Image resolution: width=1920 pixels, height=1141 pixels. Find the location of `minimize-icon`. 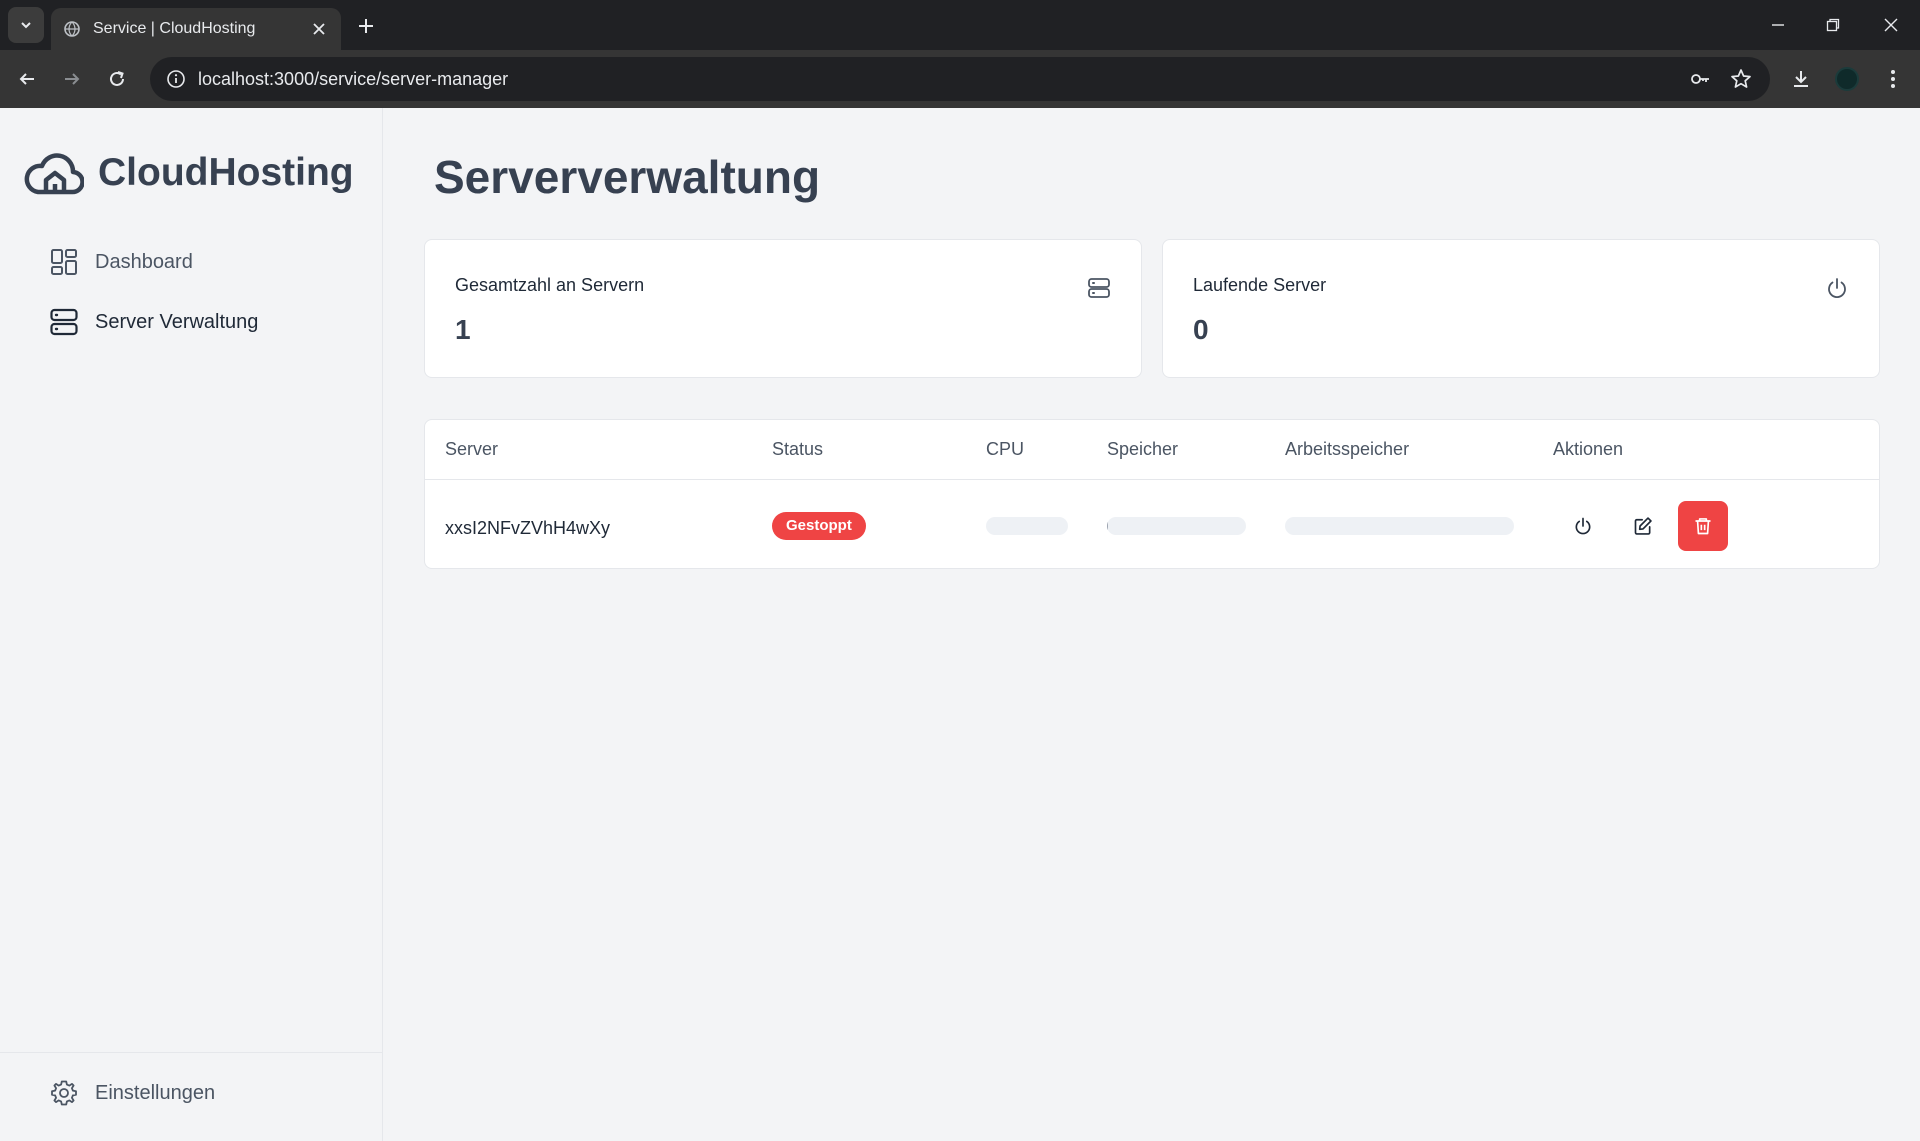

minimize-icon is located at coordinates (1778, 25).